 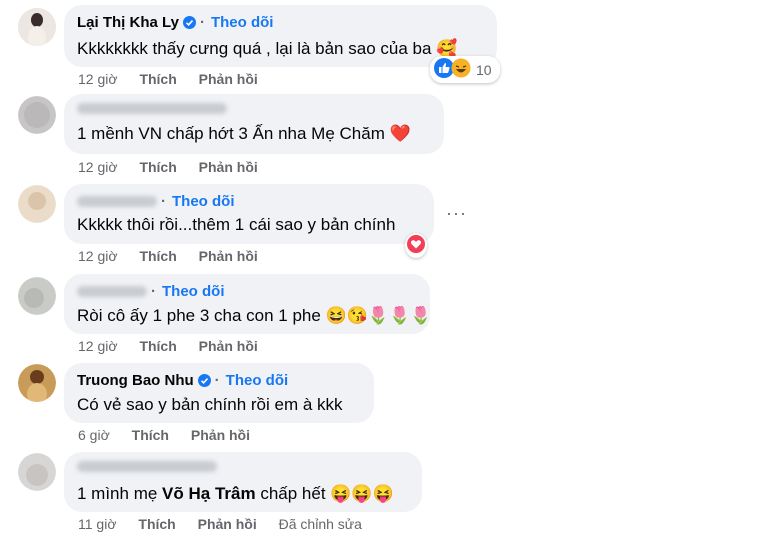 I want to click on reaction-summary, so click(x=416, y=245).